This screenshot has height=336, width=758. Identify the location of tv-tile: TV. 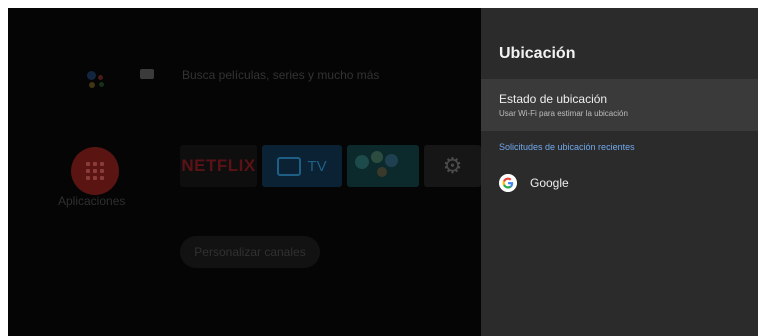
(302, 166).